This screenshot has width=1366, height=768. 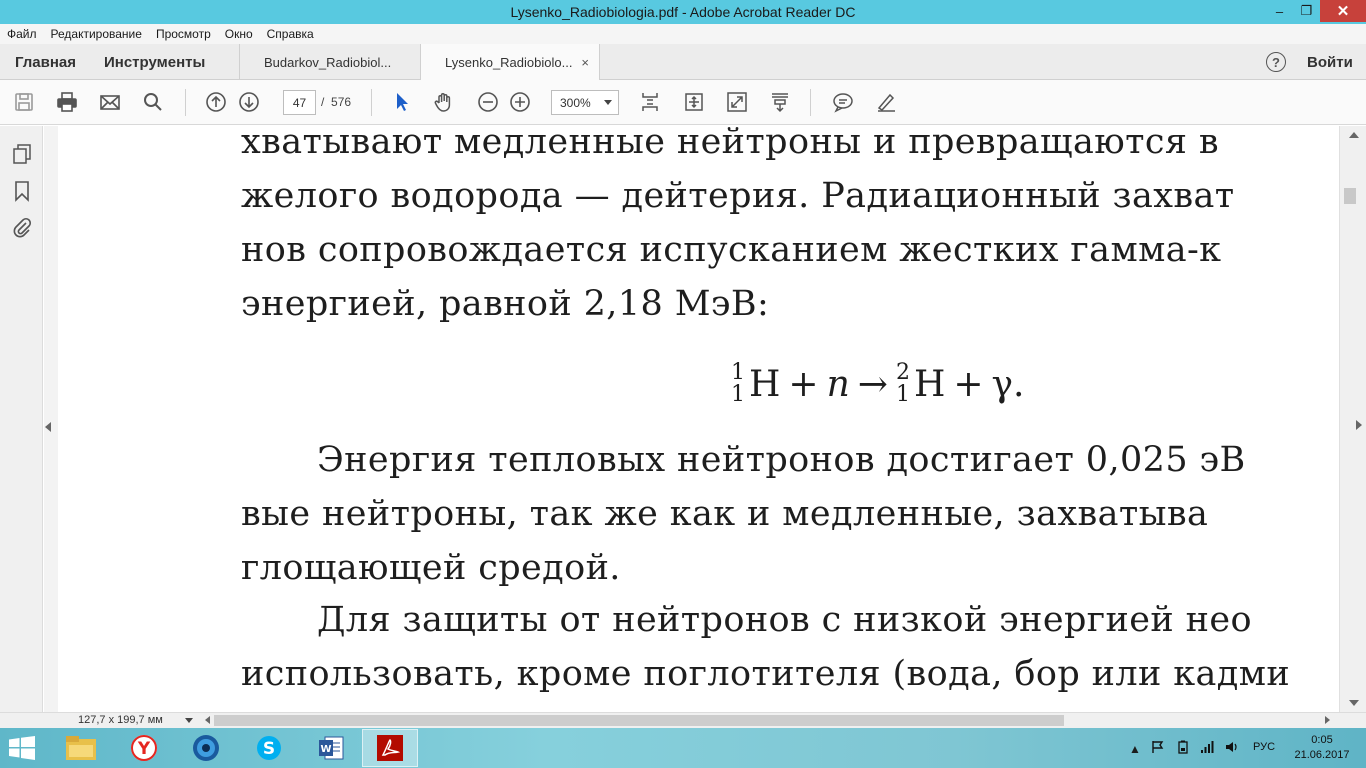 I want to click on network-signal-icon, so click(x=1207, y=748).